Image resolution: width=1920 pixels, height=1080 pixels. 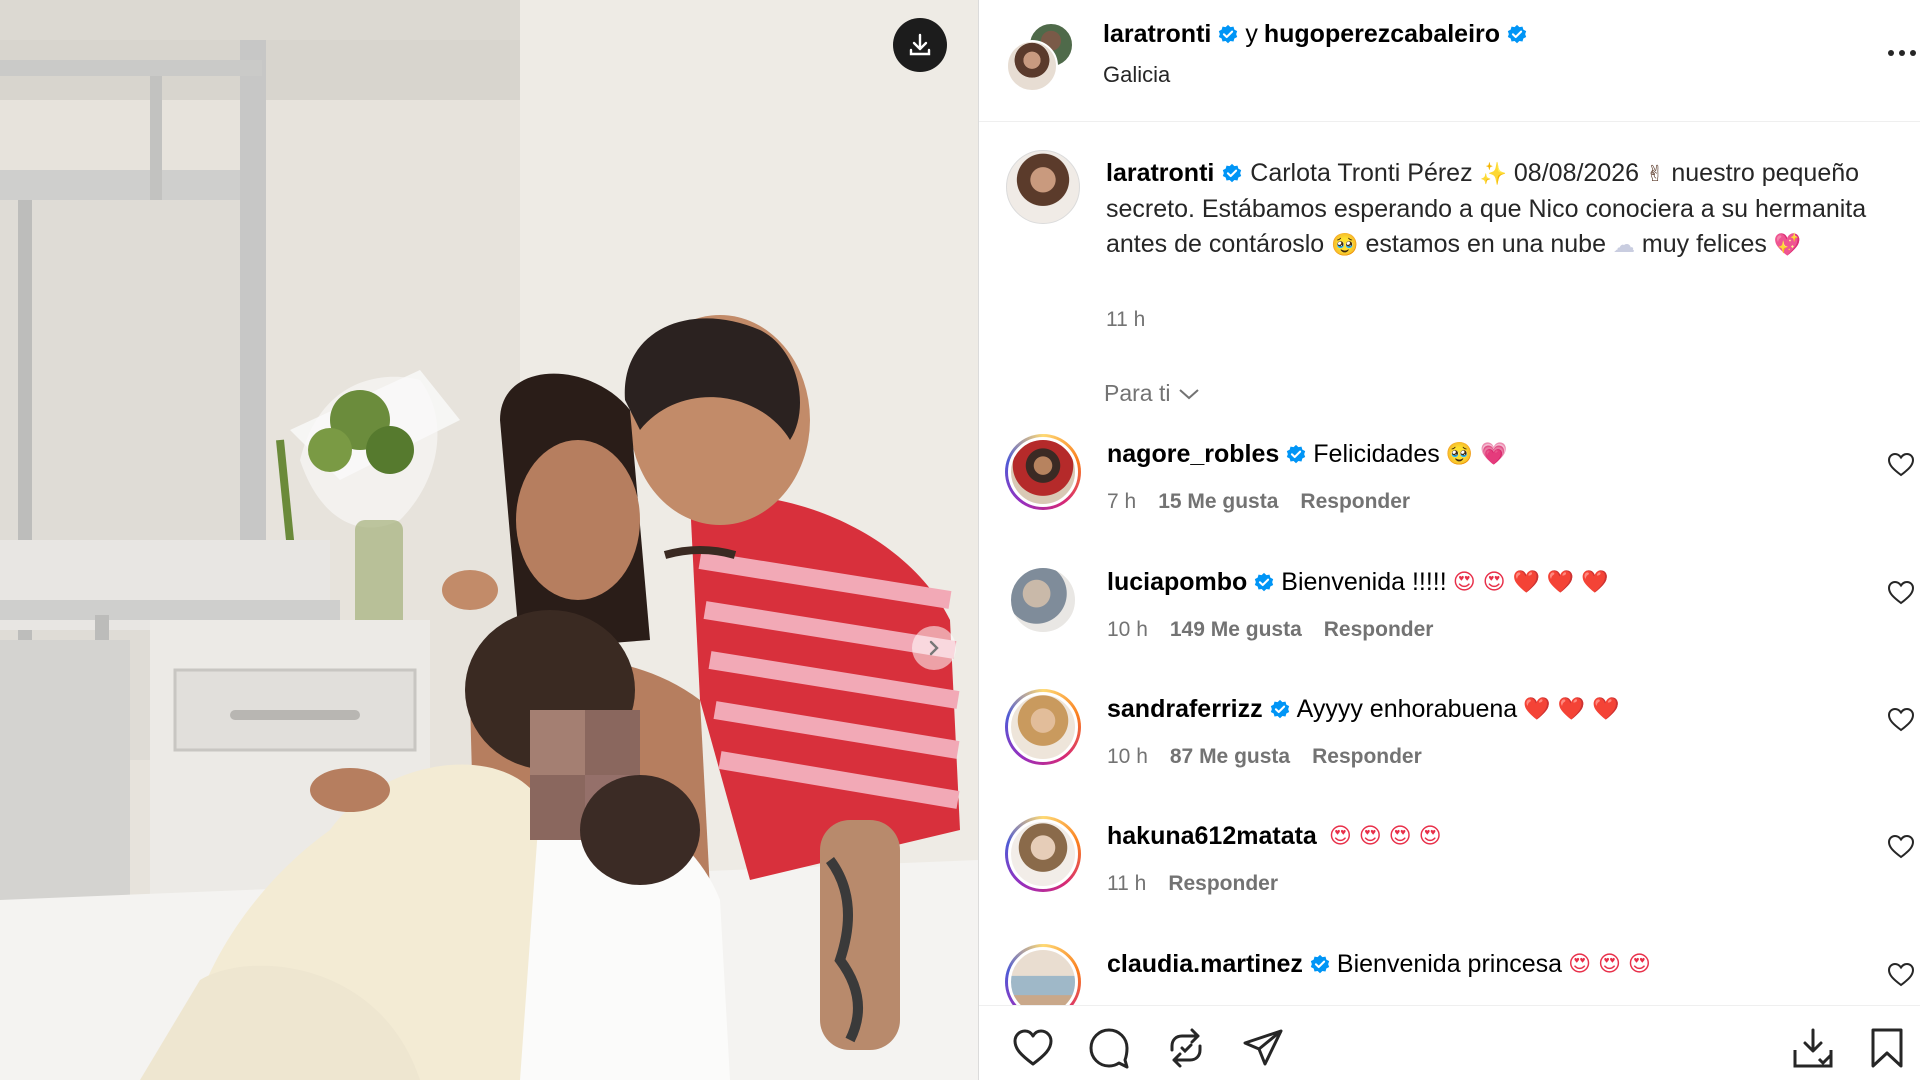 What do you see at coordinates (1623, 245) in the screenshot?
I see `cloud-emoji: ☁` at bounding box center [1623, 245].